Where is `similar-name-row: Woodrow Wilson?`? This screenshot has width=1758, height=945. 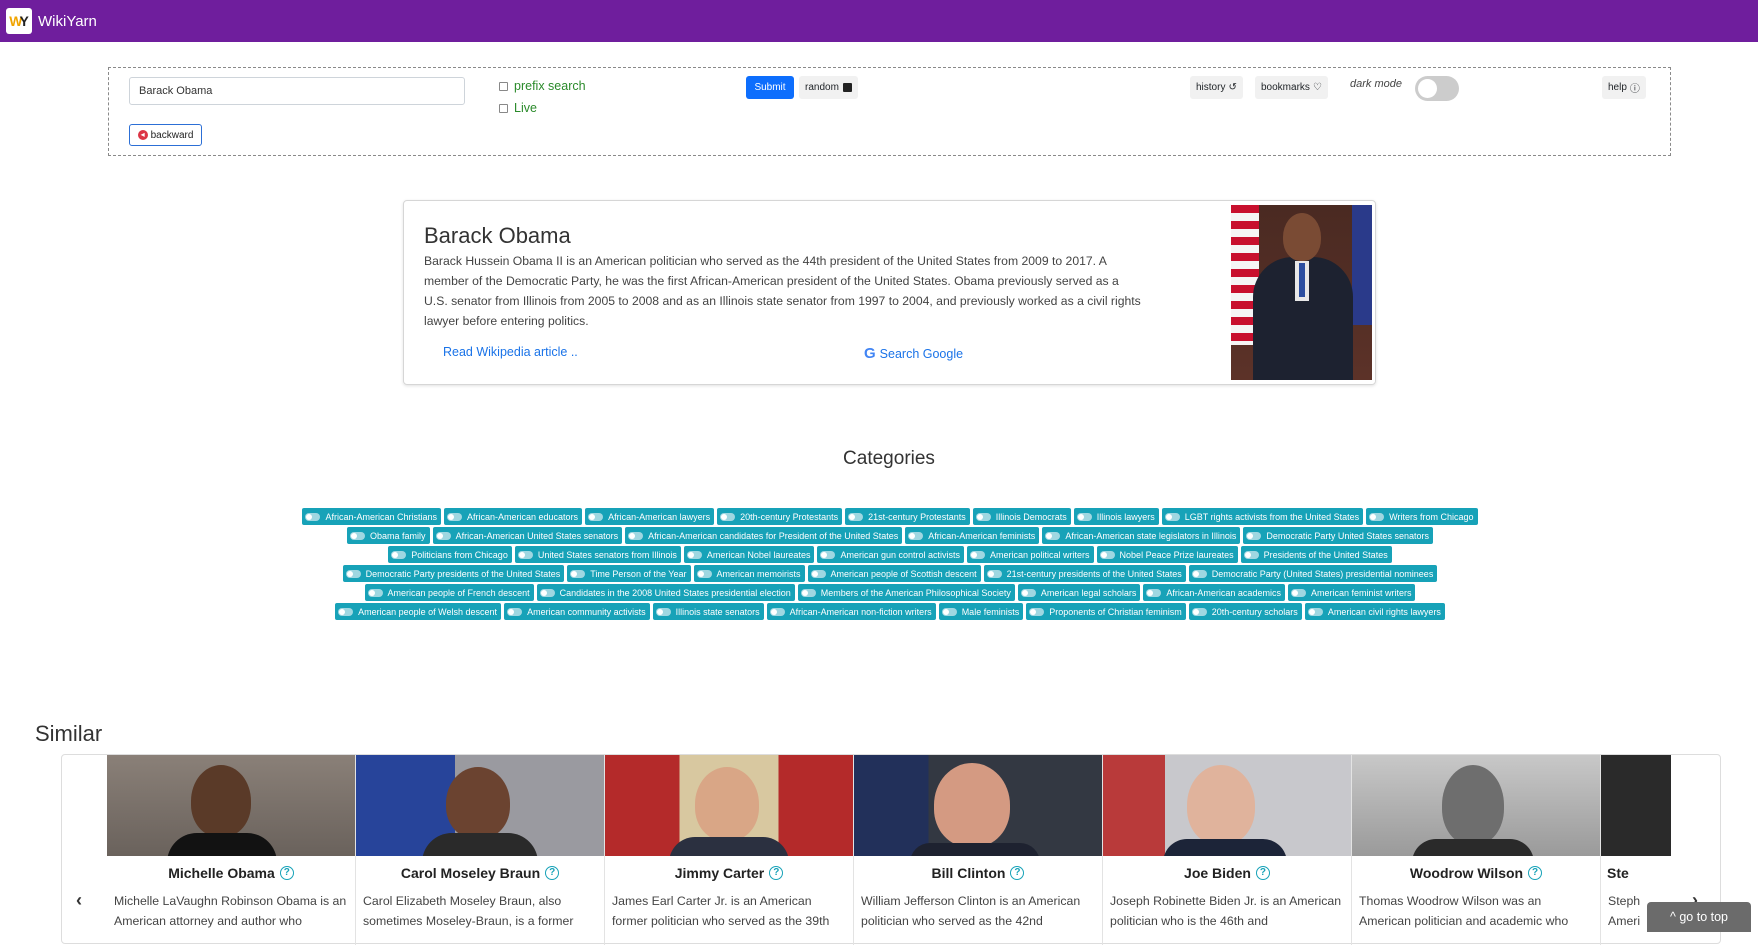 similar-name-row: Woodrow Wilson? is located at coordinates (1476, 873).